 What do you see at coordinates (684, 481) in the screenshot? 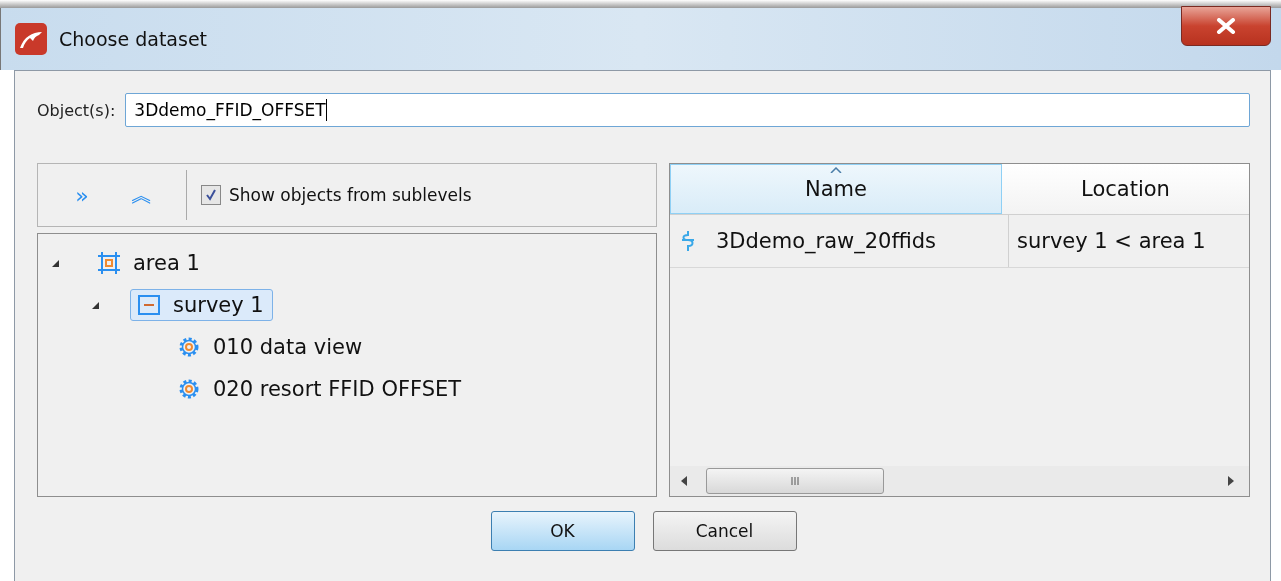
I see `scroll-left-icon` at bounding box center [684, 481].